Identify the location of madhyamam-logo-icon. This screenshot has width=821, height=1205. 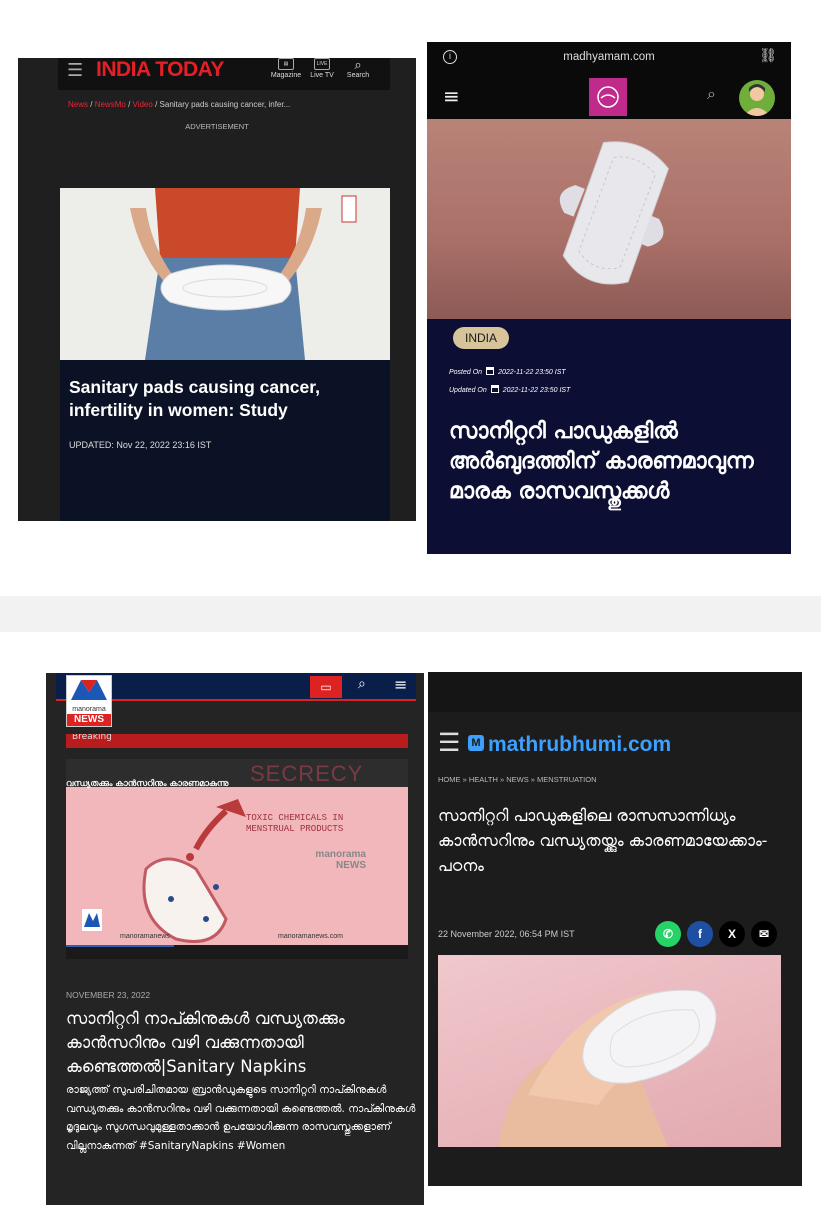
(608, 97).